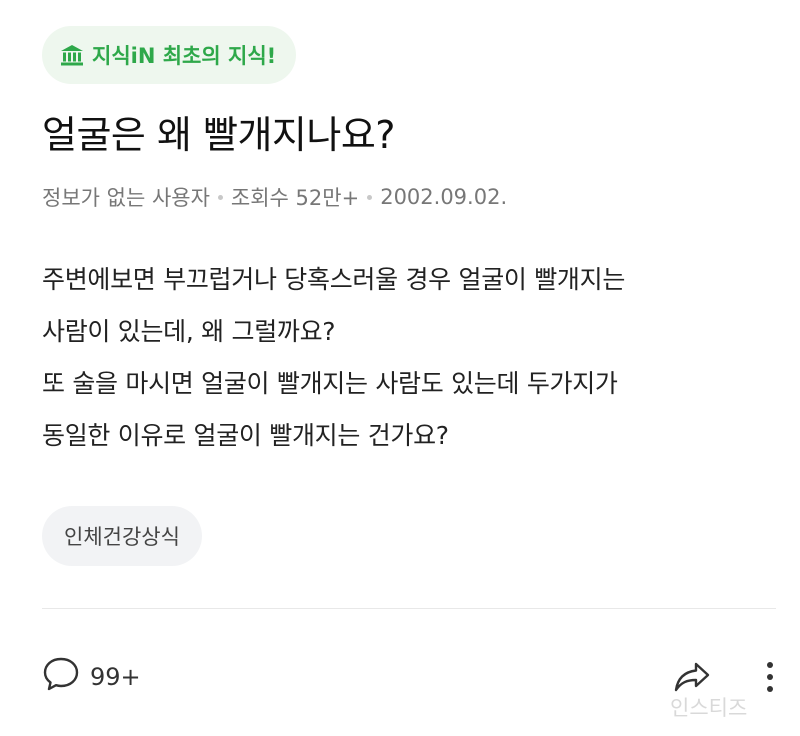 The width and height of the screenshot is (800, 736). Describe the element at coordinates (409, 608) in the screenshot. I see `divider` at that location.